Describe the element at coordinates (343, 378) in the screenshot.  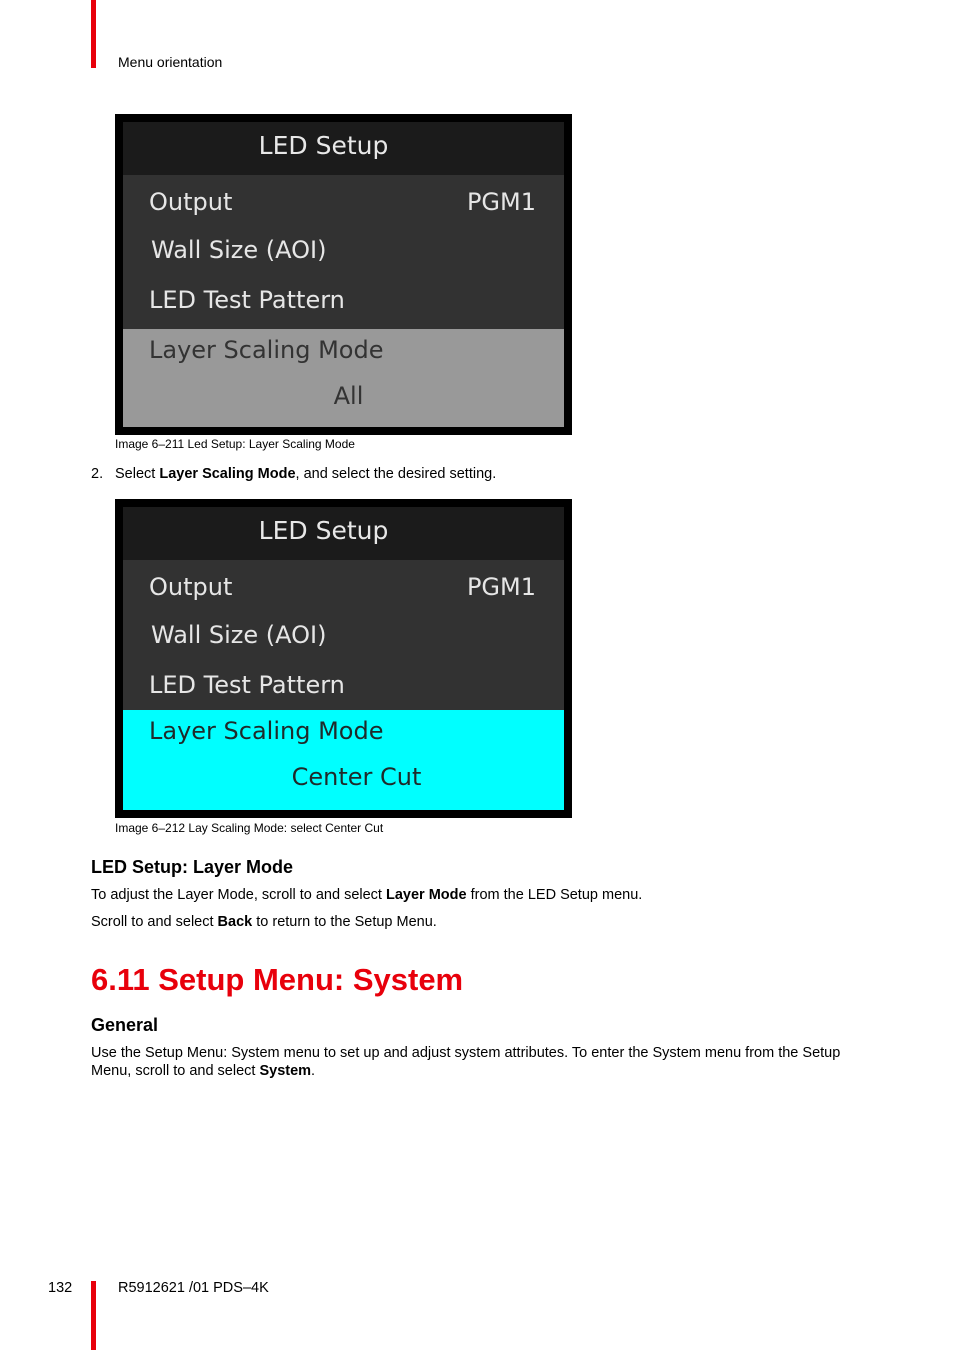
I see `menu-item-layer-scaling-mode-selected: Layer Scaling Mode All` at that location.